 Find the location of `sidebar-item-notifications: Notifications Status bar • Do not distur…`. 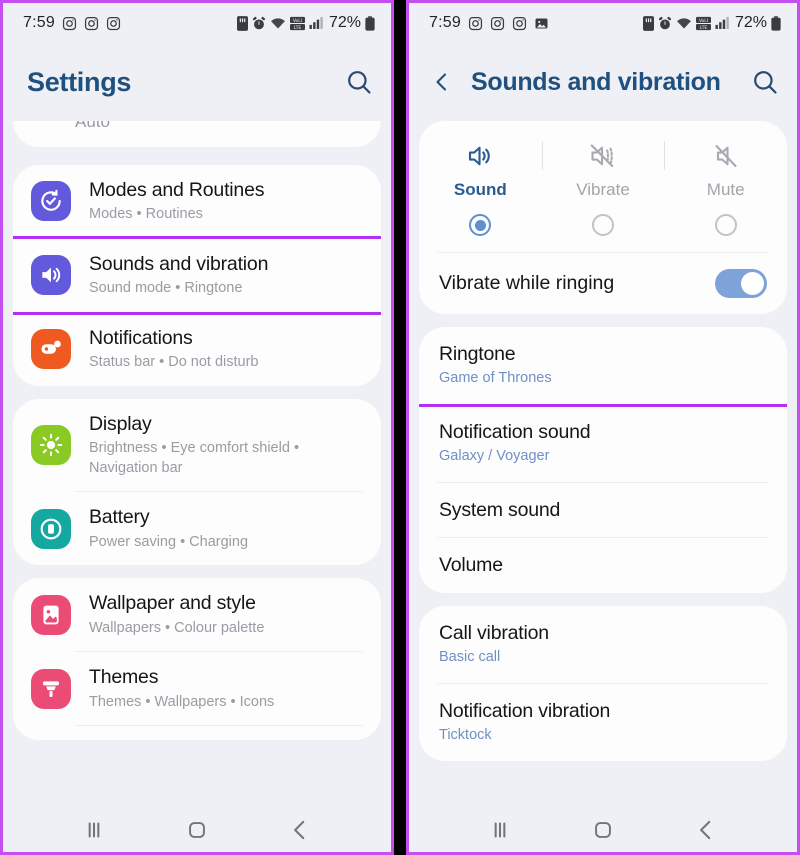

sidebar-item-notifications: Notifications Status bar • Do not distur… is located at coordinates (197, 349).